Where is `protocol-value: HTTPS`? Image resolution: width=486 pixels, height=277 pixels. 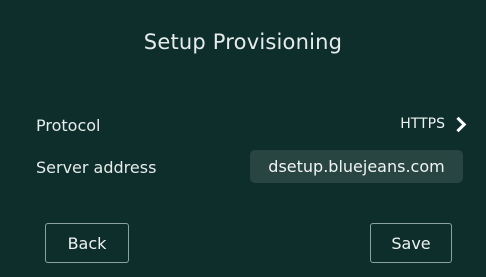
protocol-value: HTTPS is located at coordinates (422, 124).